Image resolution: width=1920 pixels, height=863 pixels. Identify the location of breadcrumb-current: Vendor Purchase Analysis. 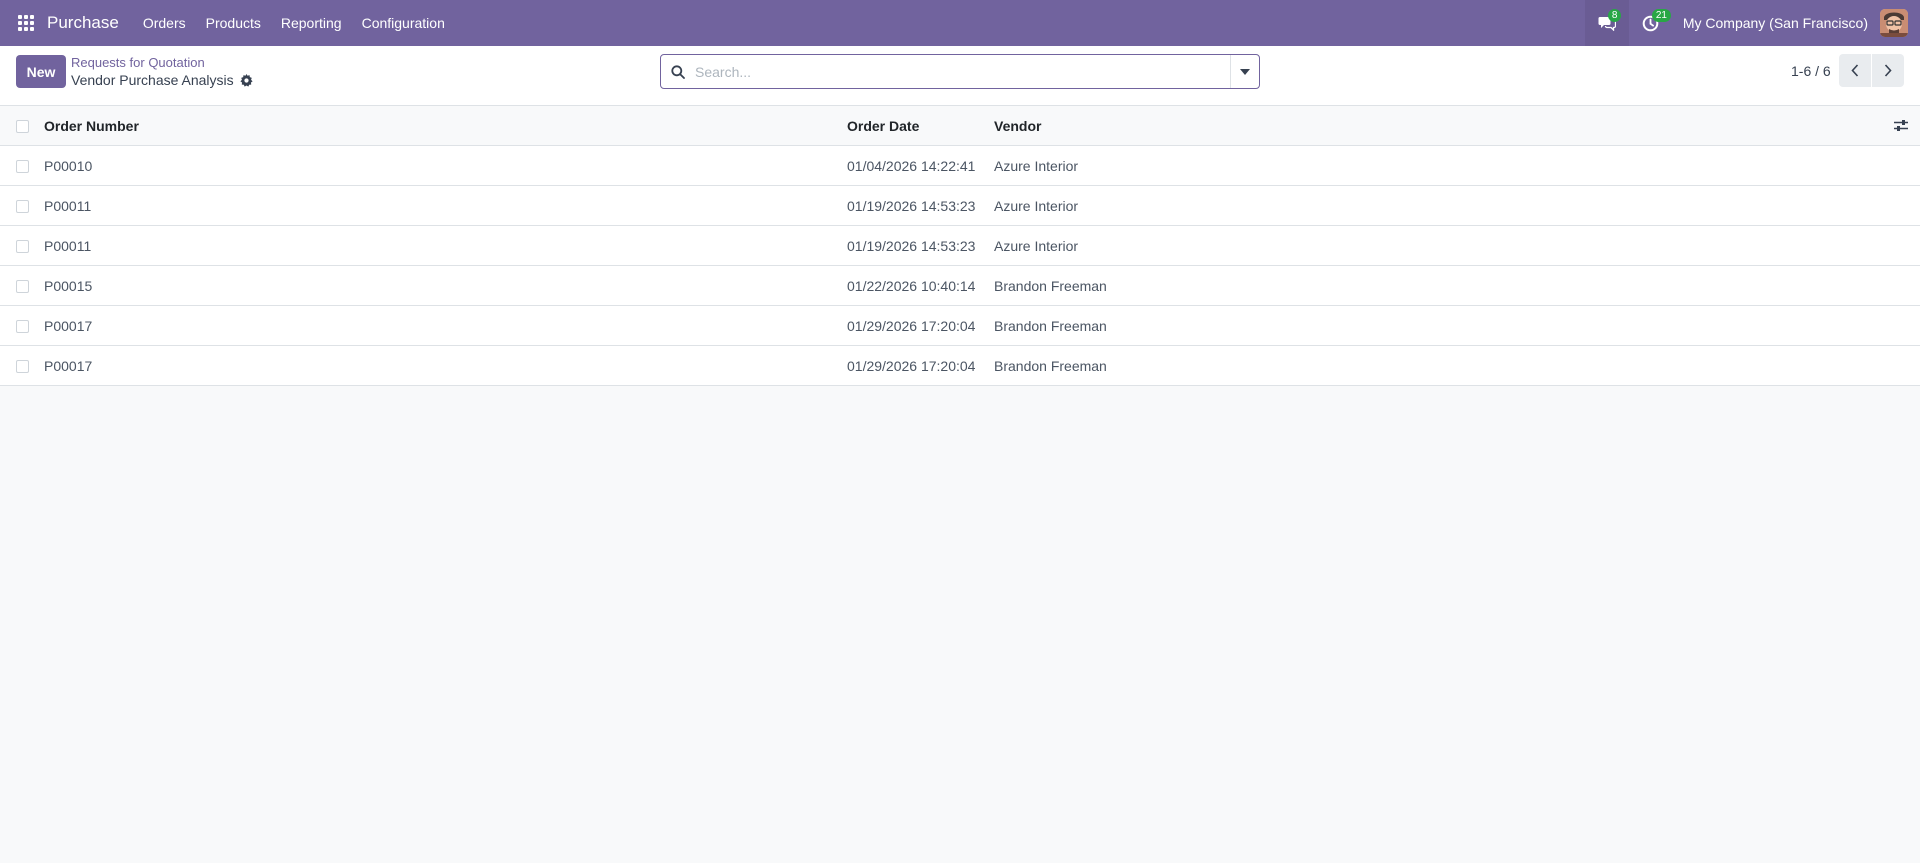
(162, 80).